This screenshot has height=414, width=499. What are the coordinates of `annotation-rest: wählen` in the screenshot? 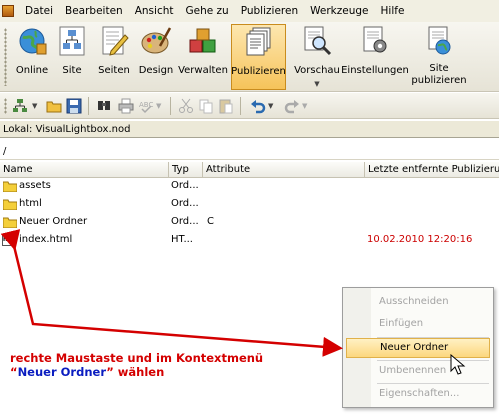 It's located at (139, 372).